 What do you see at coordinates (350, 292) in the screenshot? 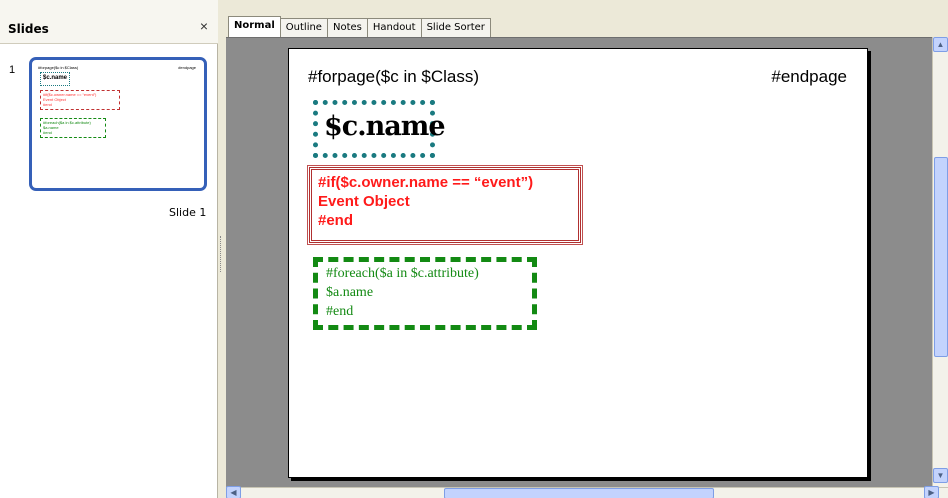
I see `foreach-line-2: $a.name` at bounding box center [350, 292].